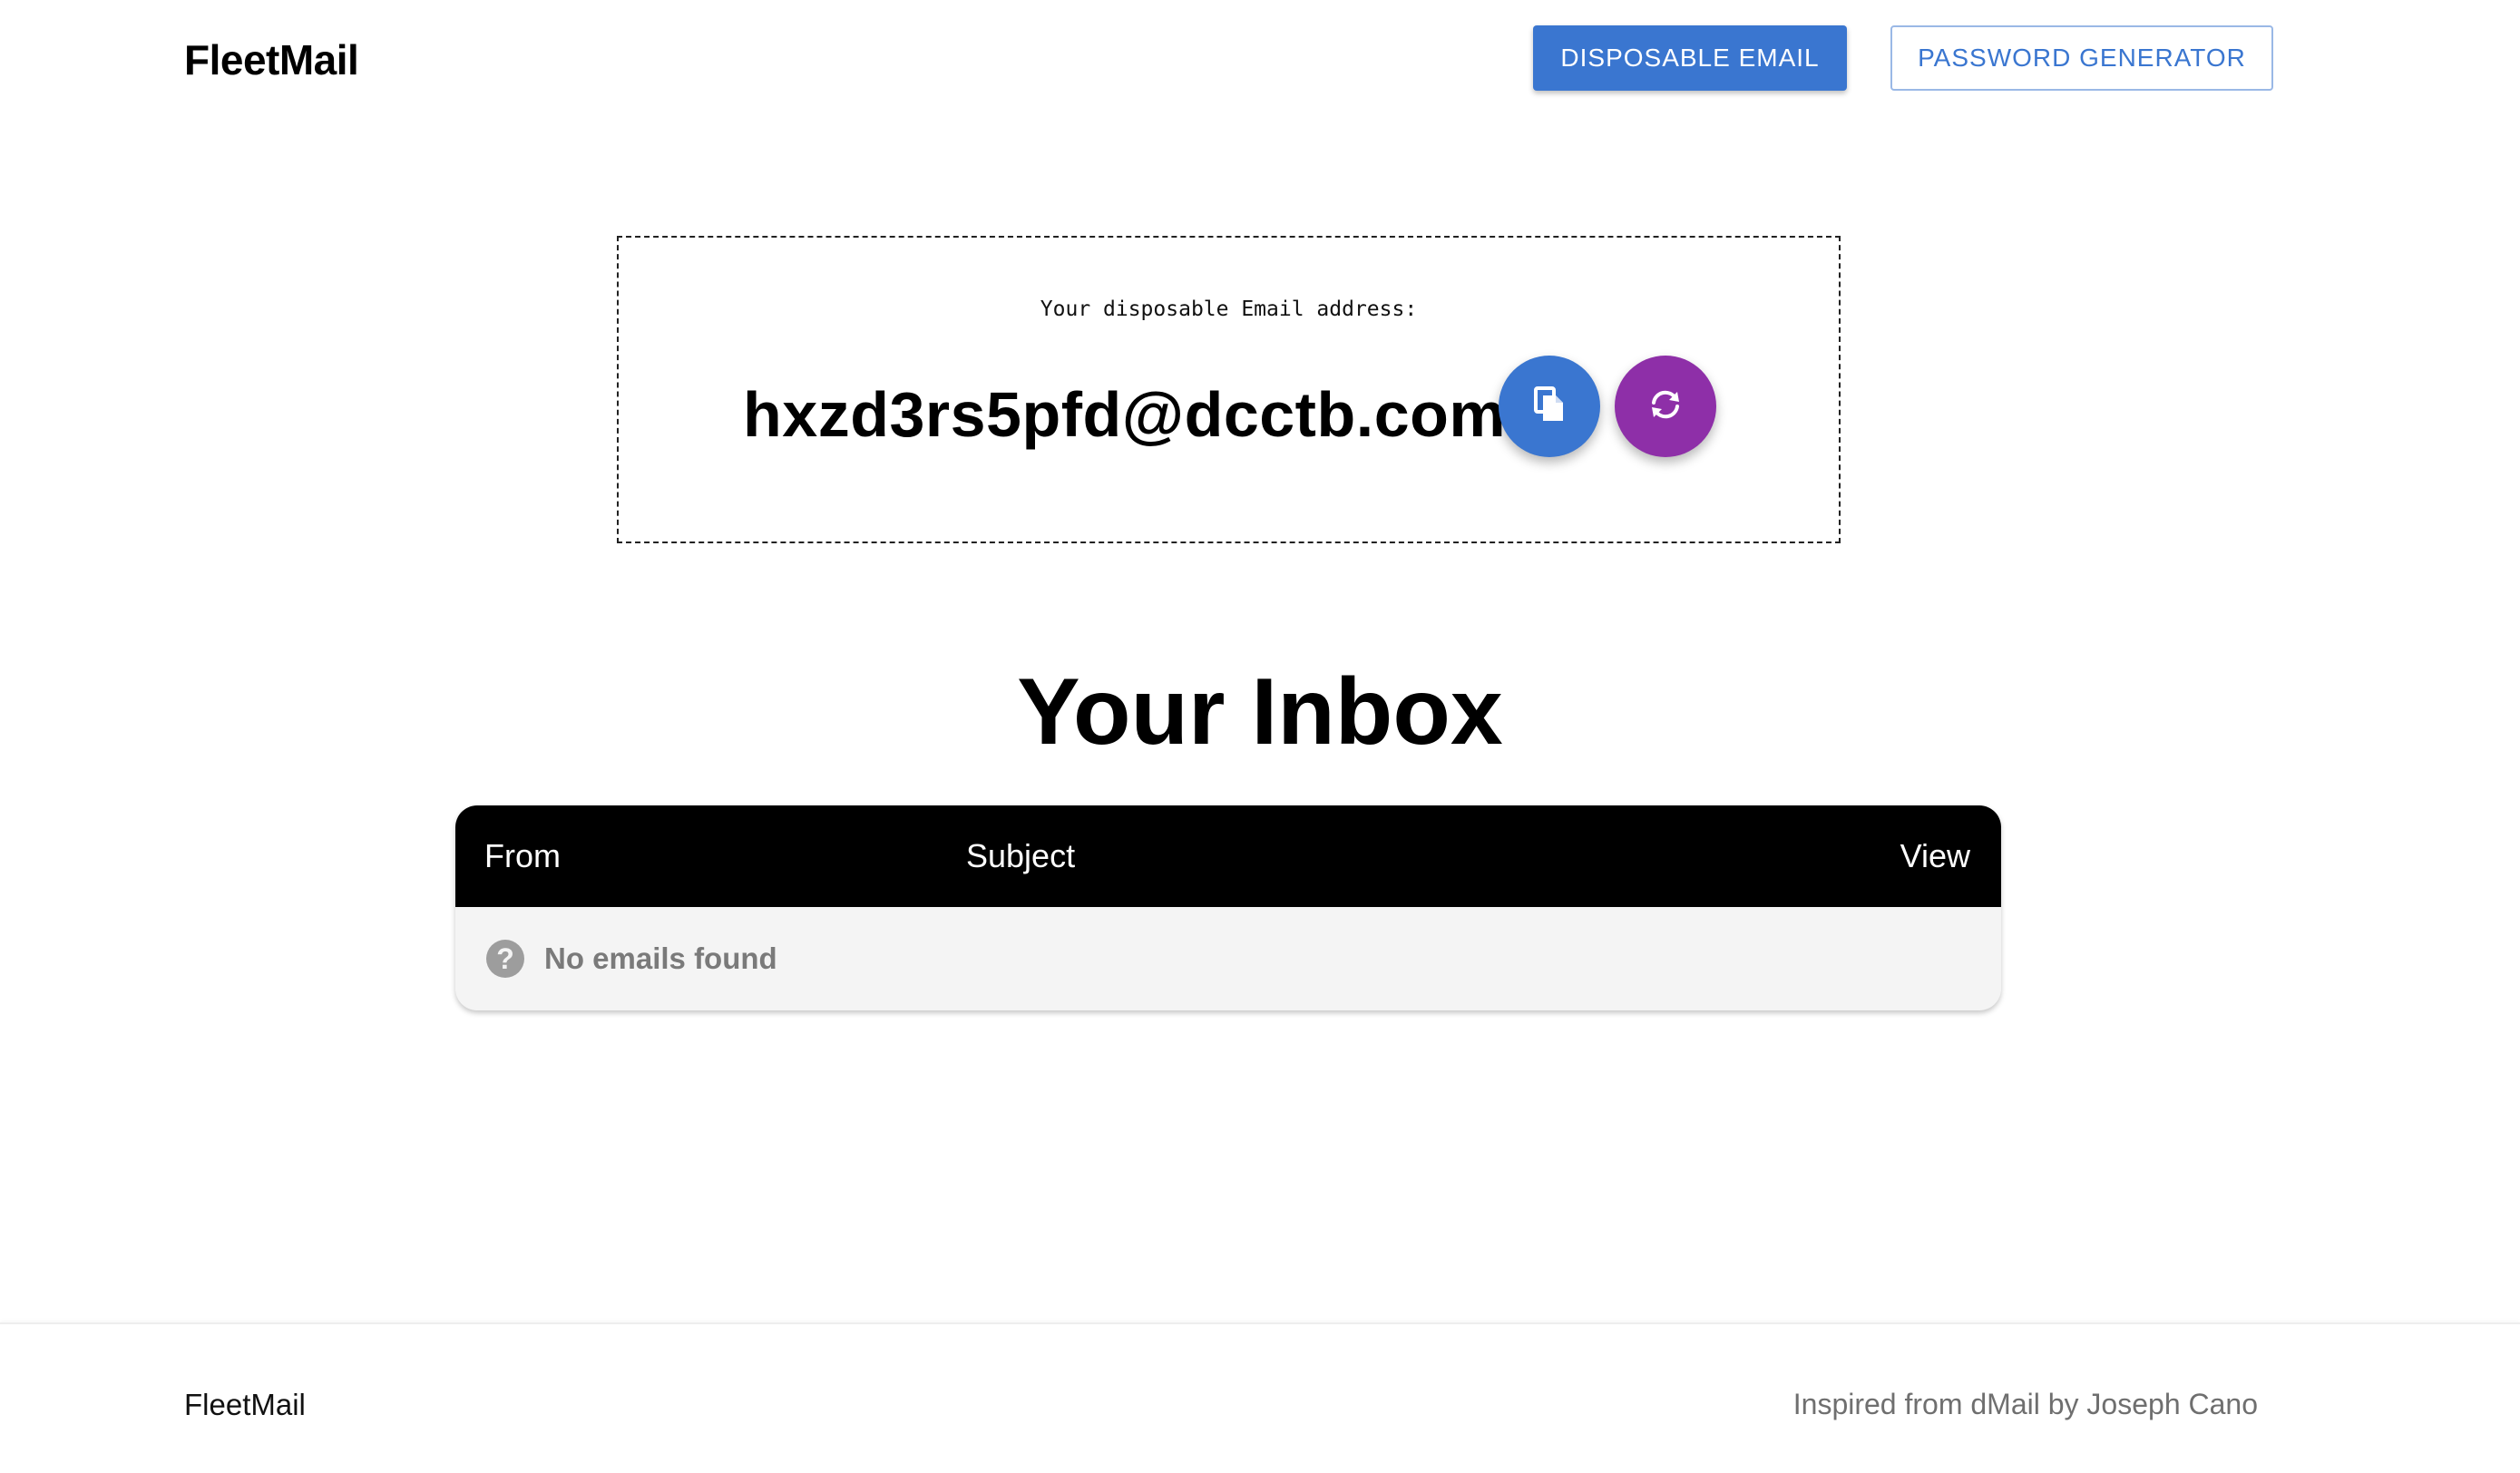  I want to click on column-header-view: View, so click(1935, 856).